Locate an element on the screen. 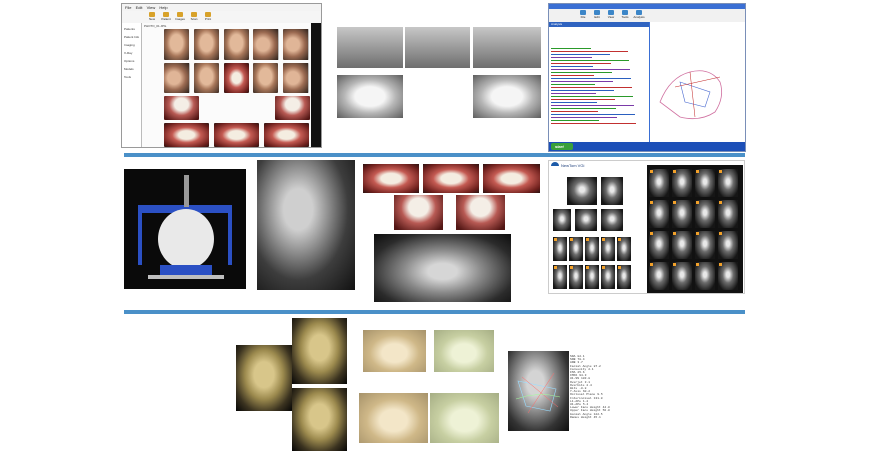  toolbar-button: Scan is located at coordinates (194, 17).